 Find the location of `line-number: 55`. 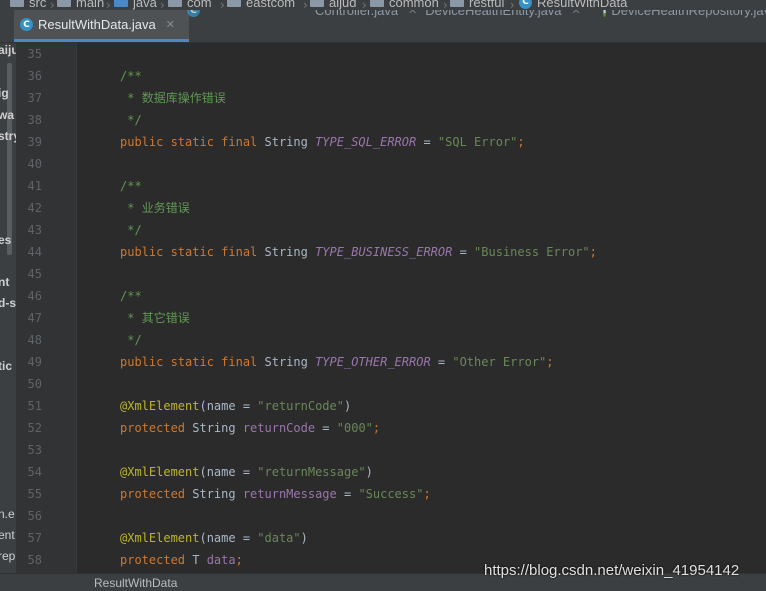

line-number: 55 is located at coordinates (29, 494).